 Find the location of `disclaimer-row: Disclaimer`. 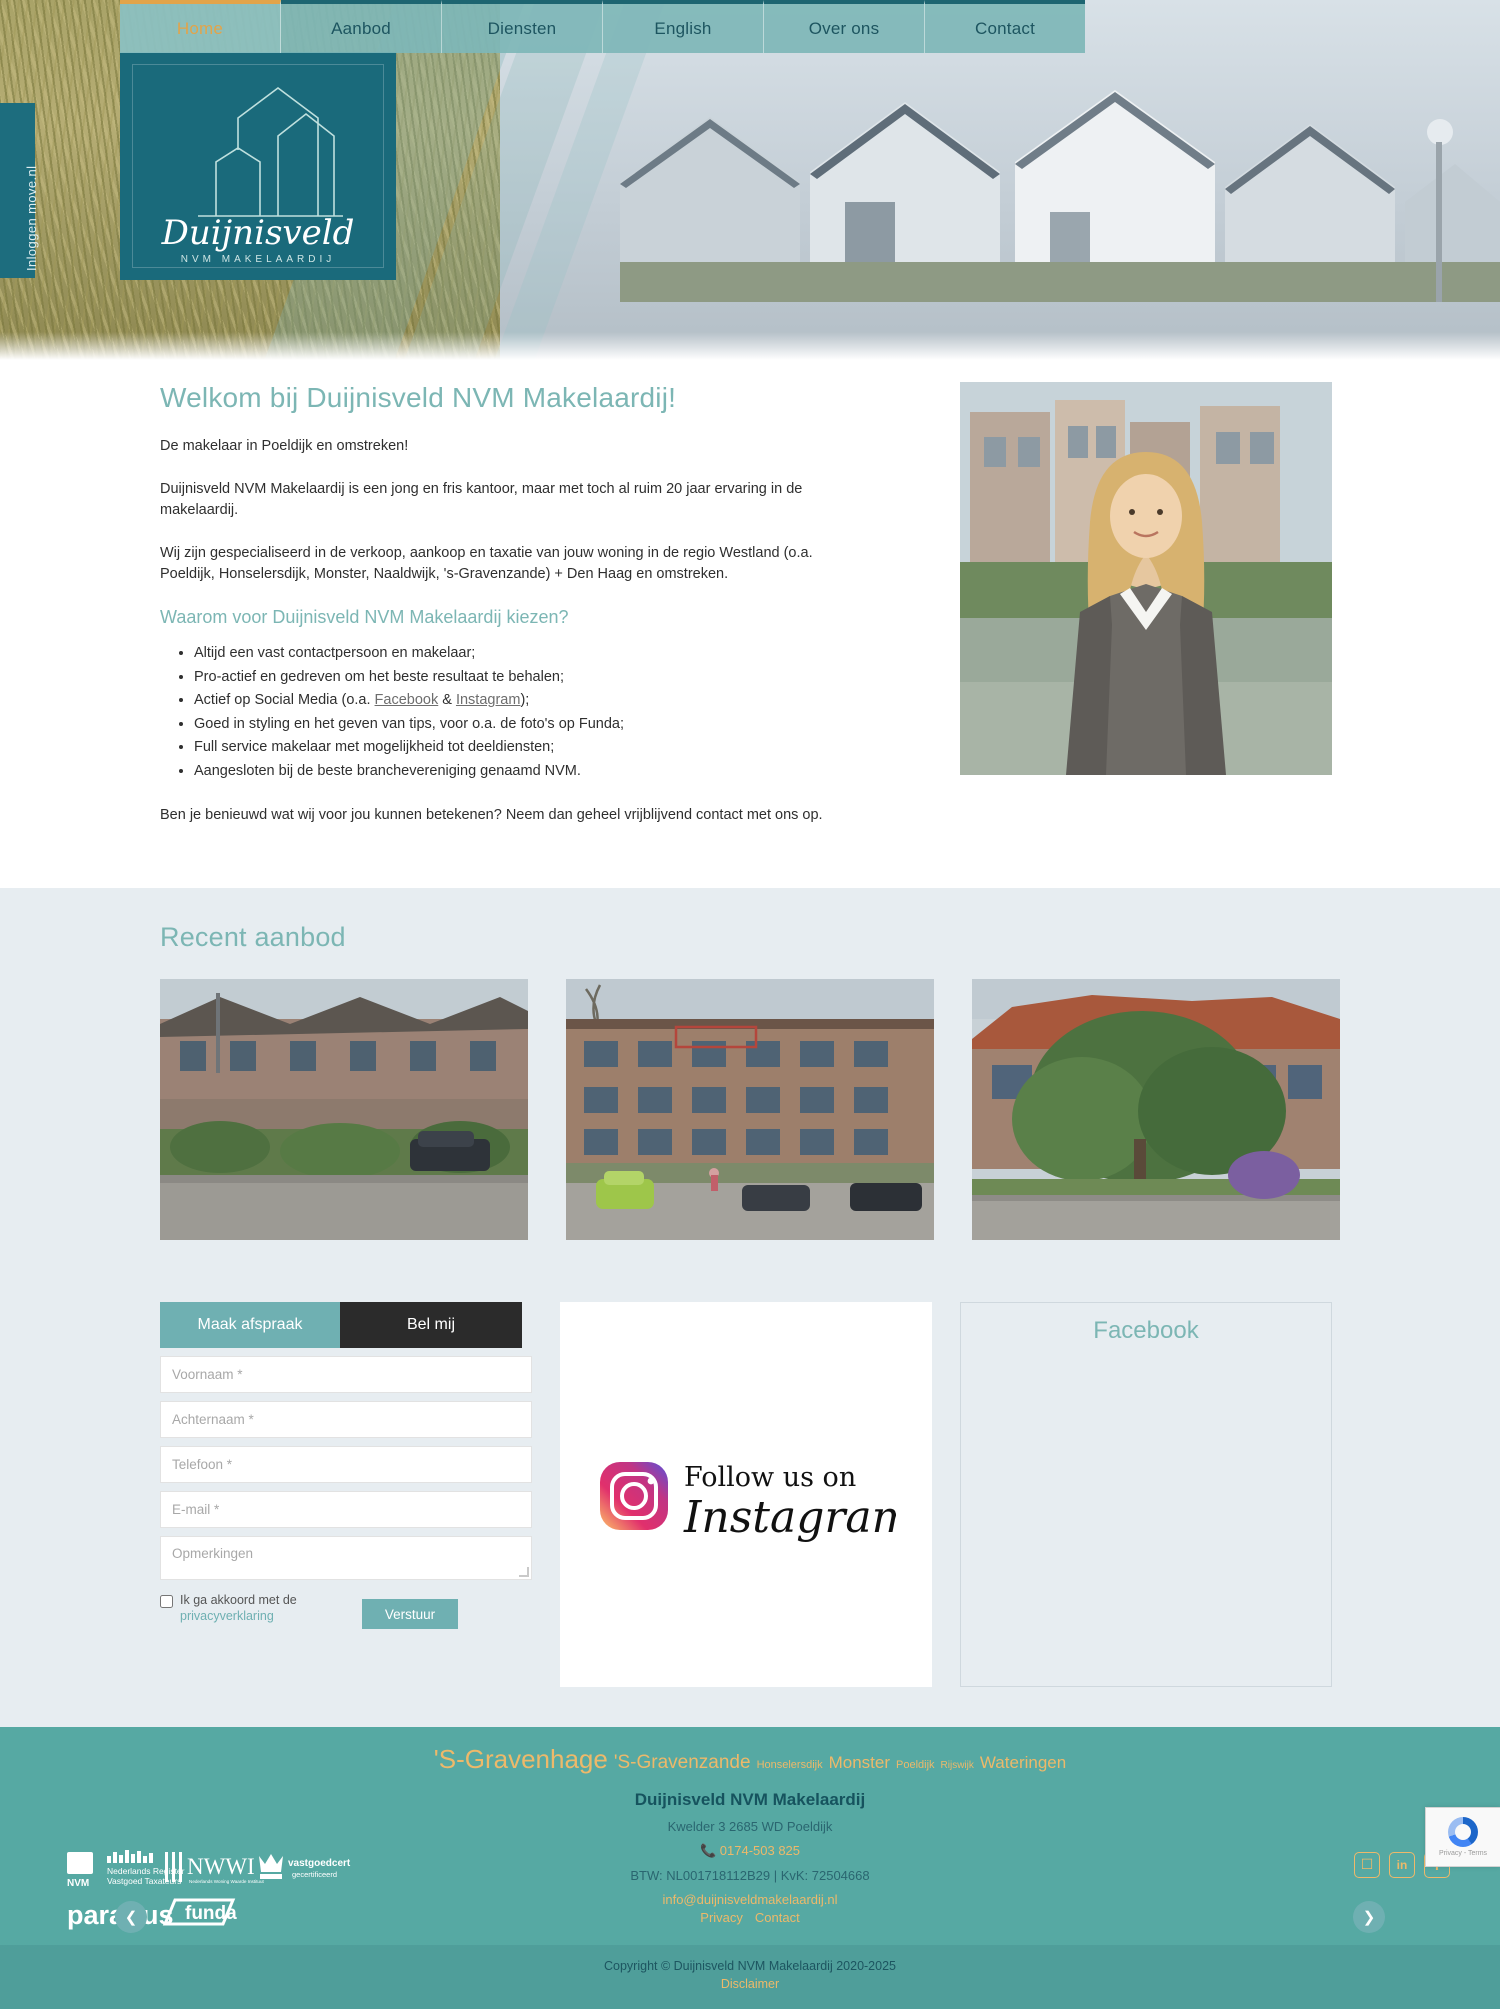

disclaimer-row: Disclaimer is located at coordinates (750, 1984).